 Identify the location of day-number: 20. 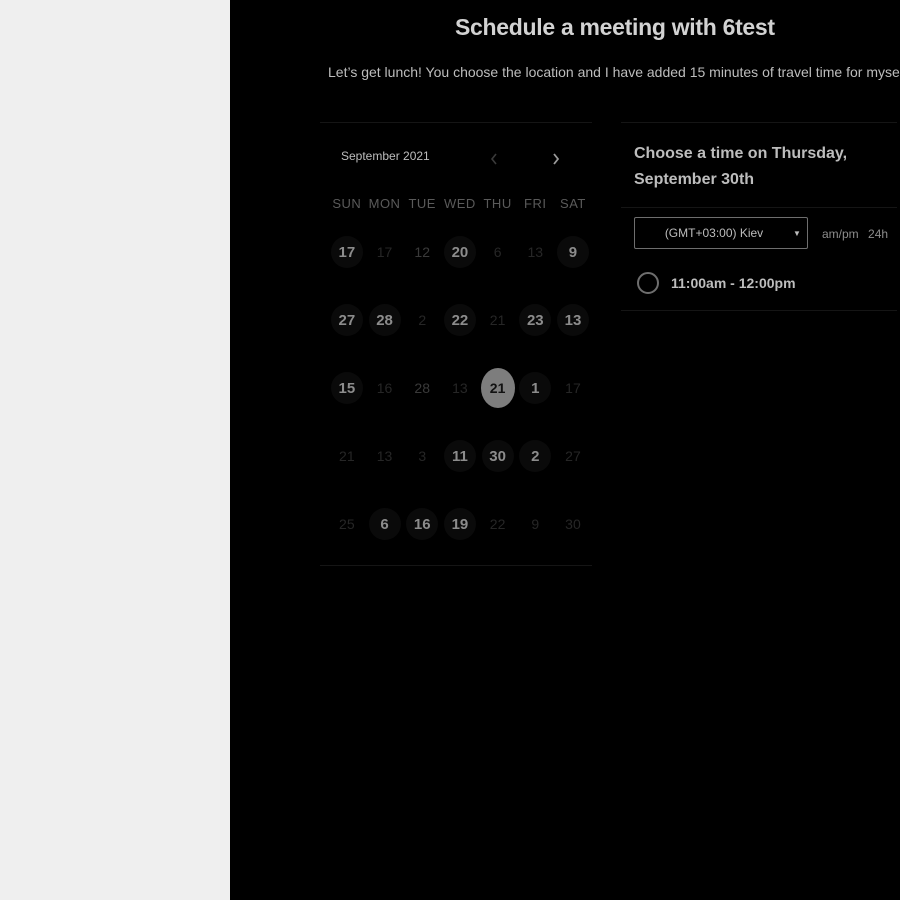
(459, 252).